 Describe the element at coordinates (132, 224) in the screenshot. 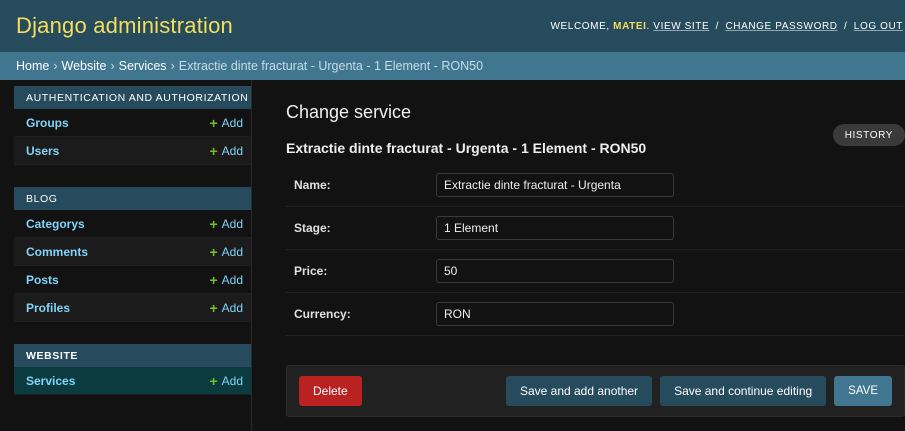

I see `sidebar-item-categorys: Categorys + Add` at that location.